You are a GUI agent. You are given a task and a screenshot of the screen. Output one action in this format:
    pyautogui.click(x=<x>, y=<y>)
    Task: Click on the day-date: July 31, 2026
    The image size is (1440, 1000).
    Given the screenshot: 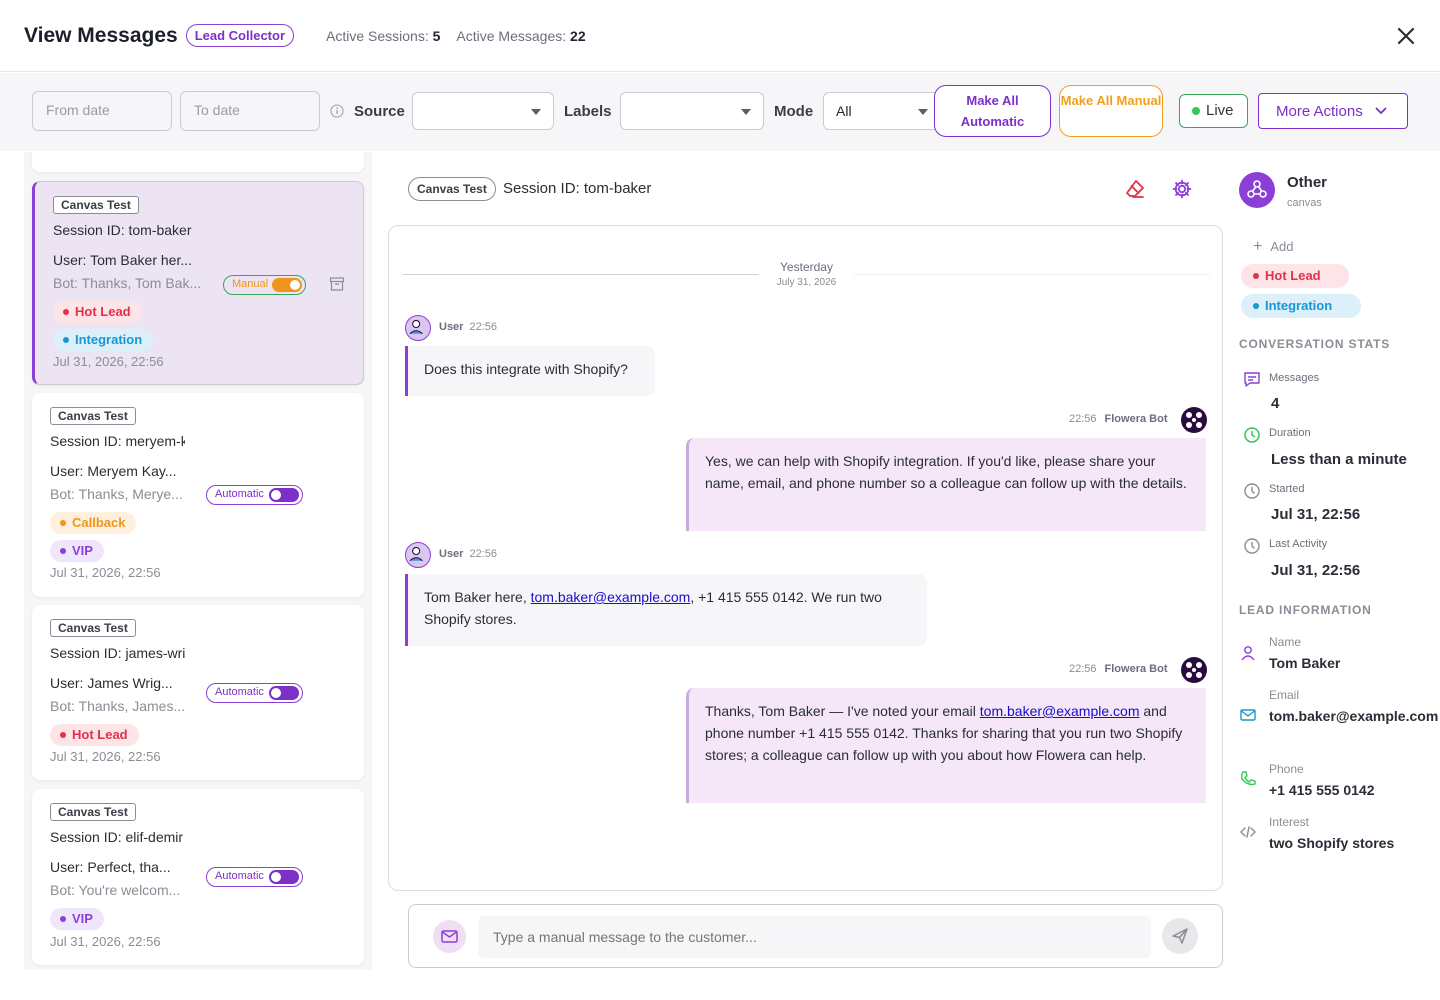 What is the action you would take?
    pyautogui.click(x=806, y=282)
    